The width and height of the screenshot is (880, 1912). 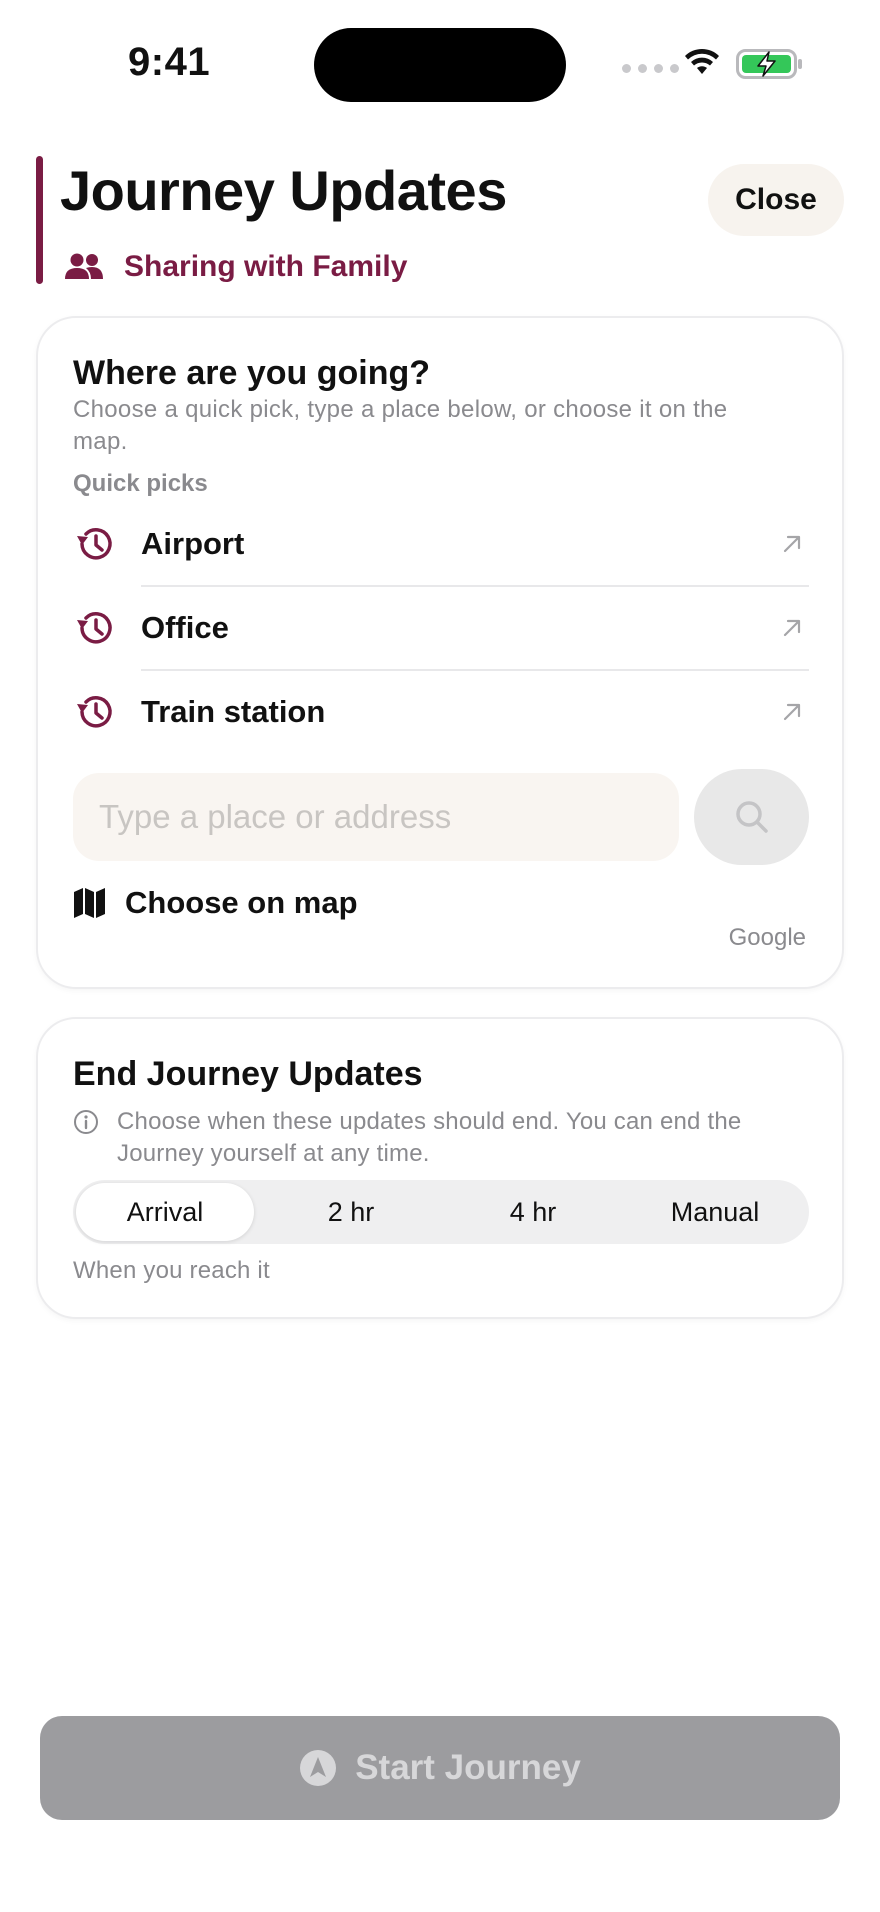 I want to click on choose-on-map-label: Choose on map, so click(x=241, y=902).